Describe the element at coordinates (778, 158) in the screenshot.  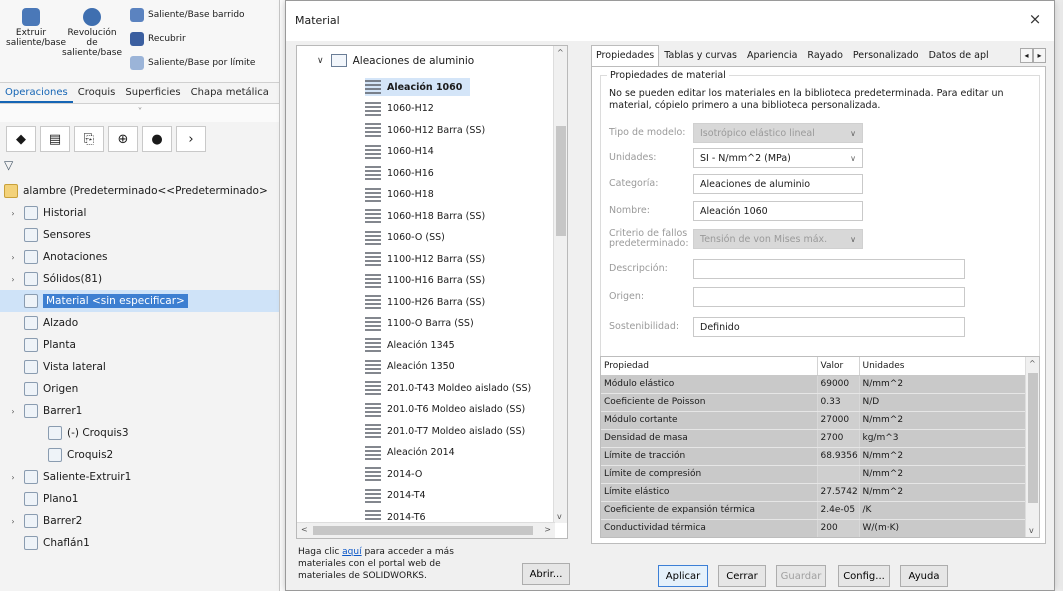
I see `units-select: SI - N/mm^2 (MPa) ∨` at that location.